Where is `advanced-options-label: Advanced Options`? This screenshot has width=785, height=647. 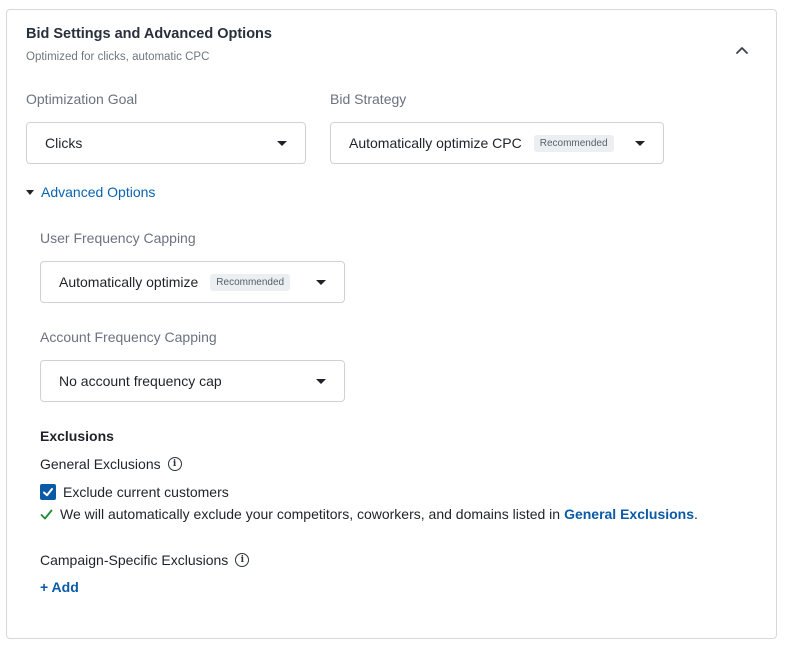
advanced-options-label: Advanced Options is located at coordinates (98, 192).